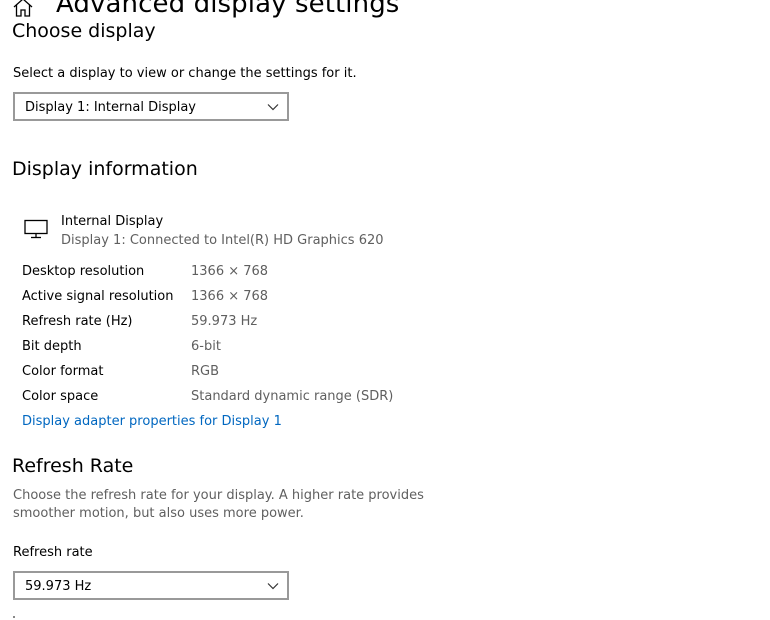 The height and width of the screenshot is (620, 770). I want to click on info-label-bit-depth: Bit depth, so click(52, 346).